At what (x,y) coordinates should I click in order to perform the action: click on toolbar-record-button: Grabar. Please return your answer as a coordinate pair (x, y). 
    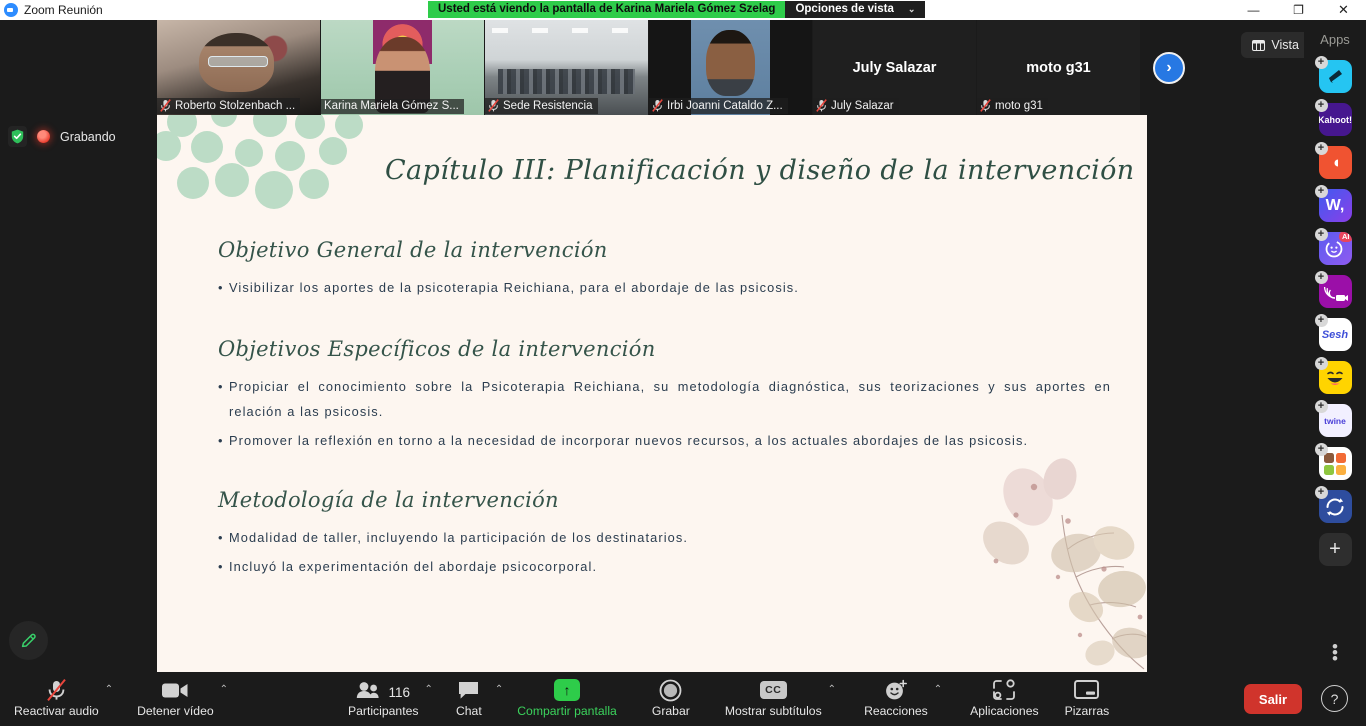
    Looking at the image, I should click on (671, 695).